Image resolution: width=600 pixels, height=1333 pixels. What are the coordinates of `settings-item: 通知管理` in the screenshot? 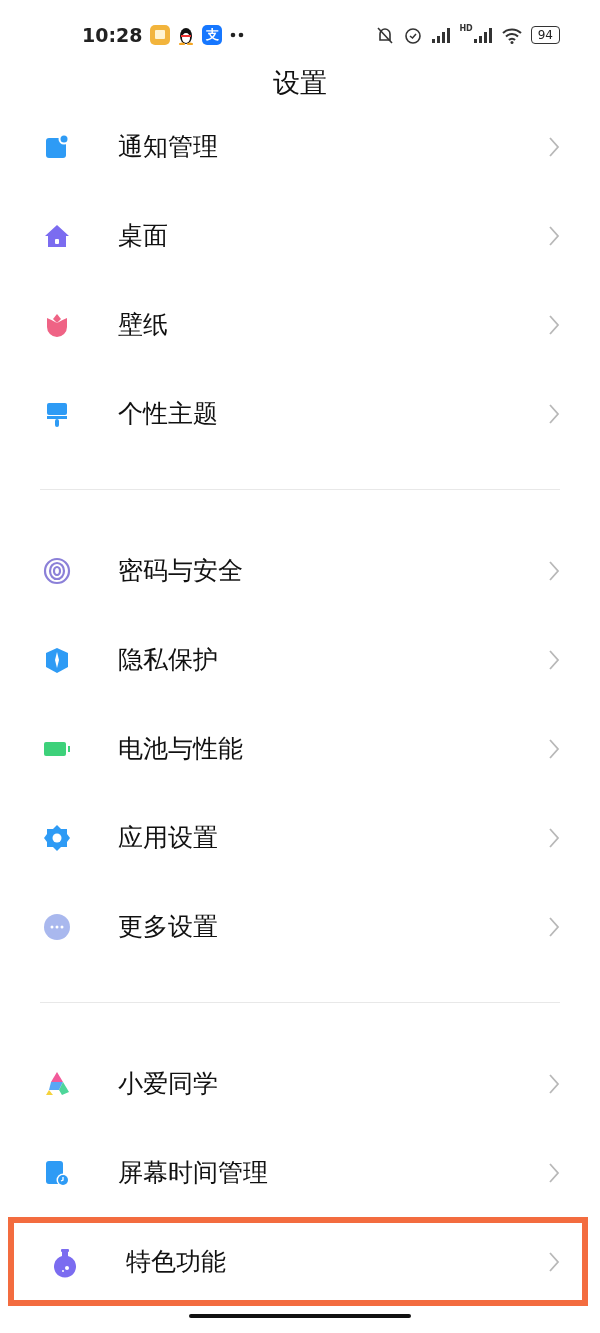 It's located at (300, 146).